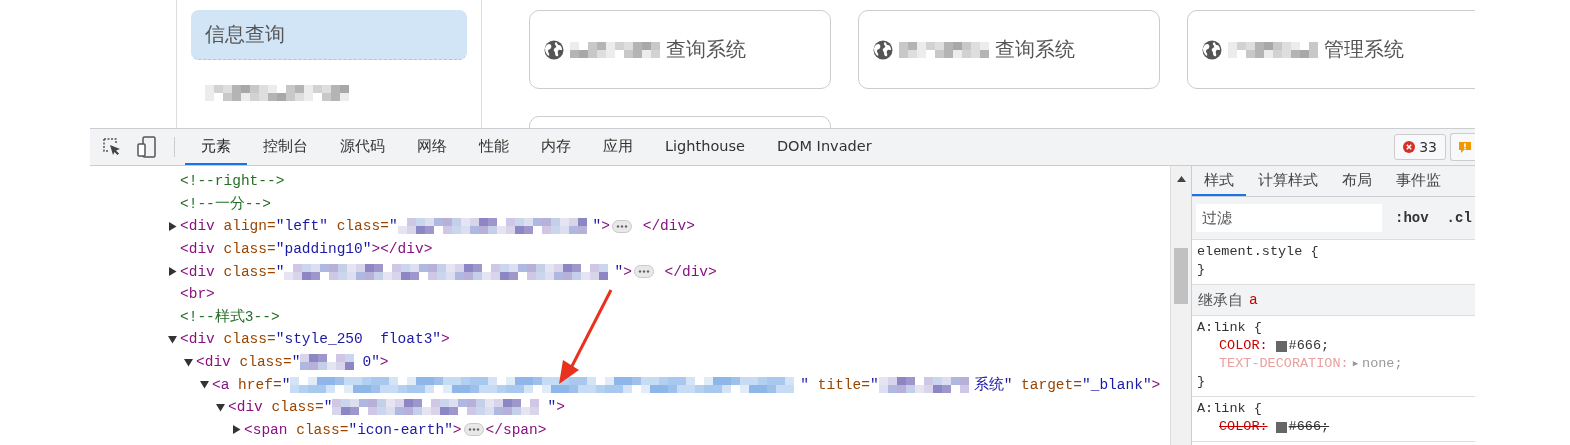 The image size is (1570, 445). What do you see at coordinates (843, 384) in the screenshot?
I see `attribute-name: title=` at bounding box center [843, 384].